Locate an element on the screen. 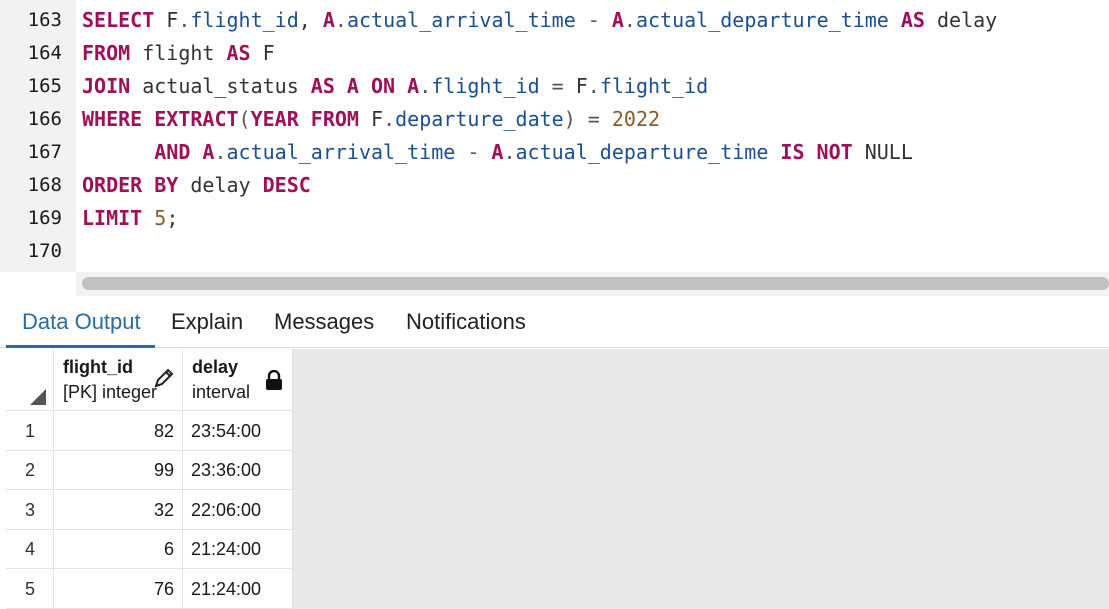  tab-explain: Explain is located at coordinates (207, 322).